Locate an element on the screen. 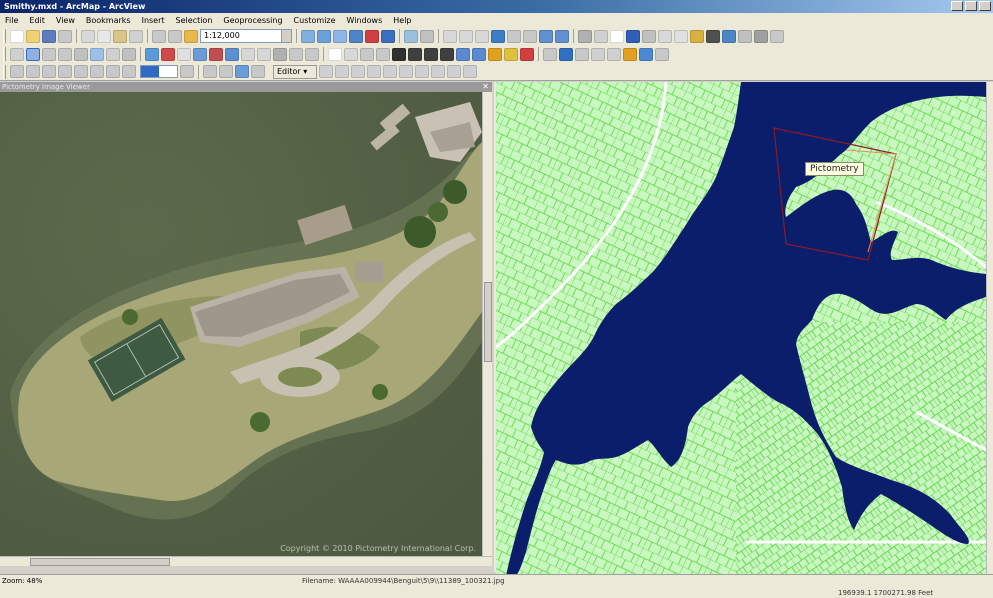  bearing-icon is located at coordinates (630, 54).